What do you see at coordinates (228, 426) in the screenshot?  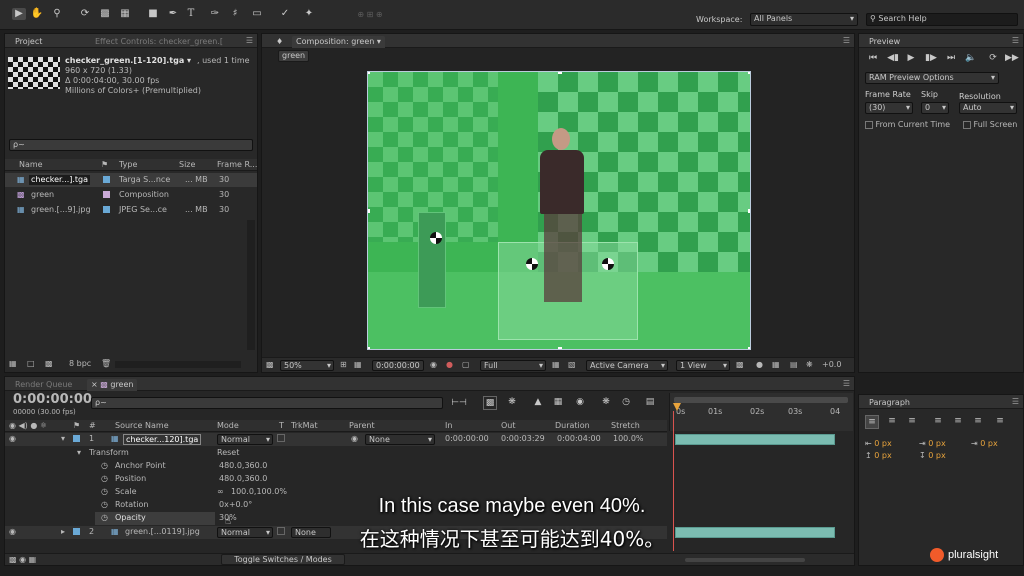 I see `col-mode: Mode` at bounding box center [228, 426].